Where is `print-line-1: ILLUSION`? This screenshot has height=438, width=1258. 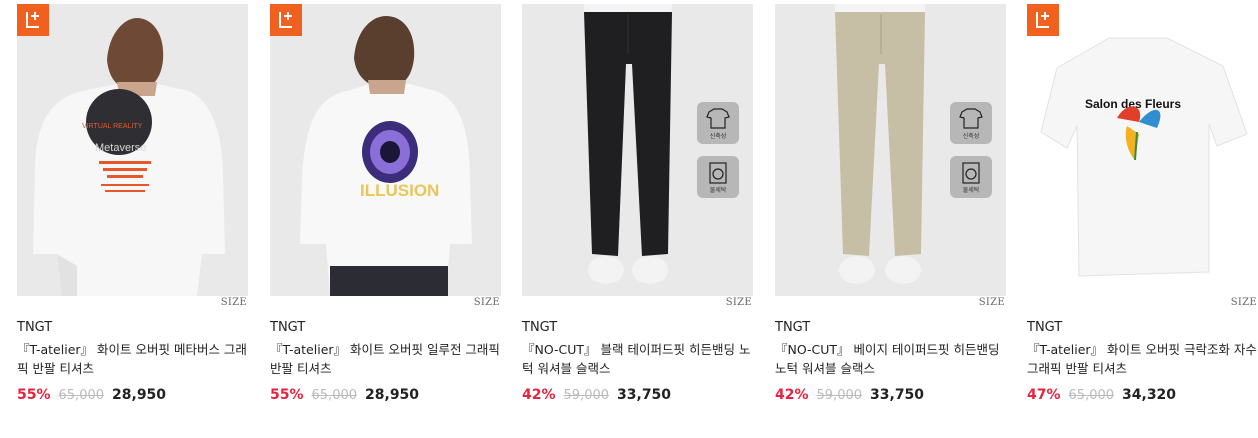 print-line-1: ILLUSION is located at coordinates (399, 190).